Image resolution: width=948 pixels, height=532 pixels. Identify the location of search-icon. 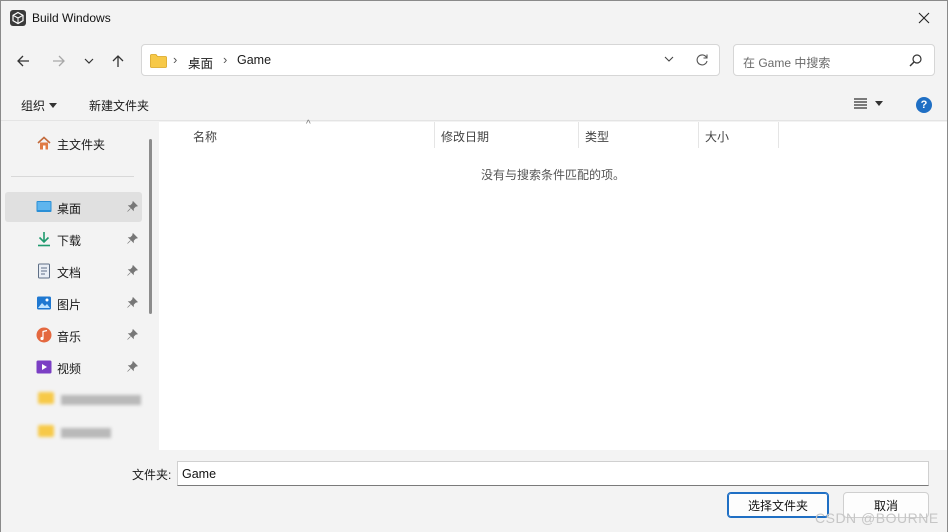
(915, 60).